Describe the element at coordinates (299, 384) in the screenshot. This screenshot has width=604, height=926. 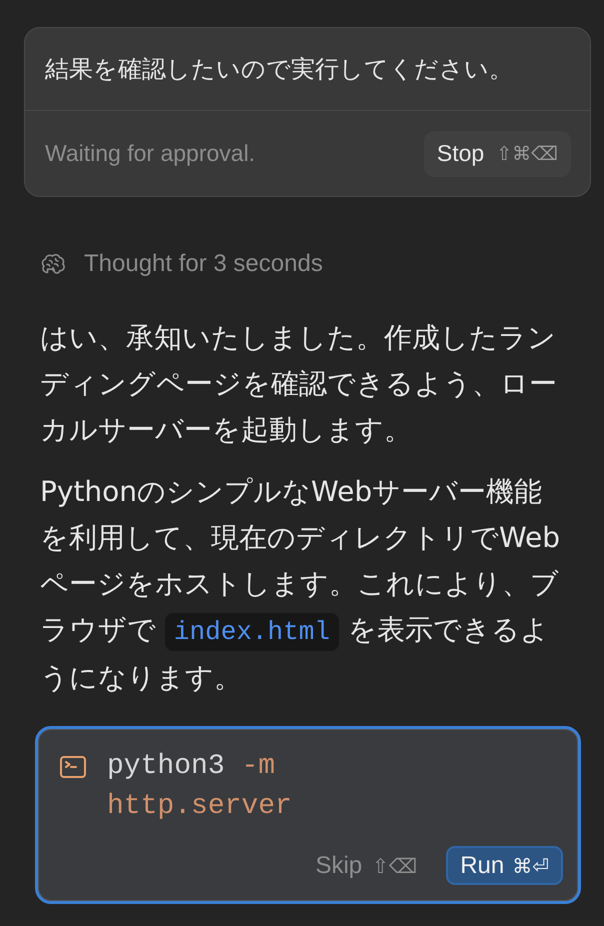
I see `assistant-paragraph: はい、承知いたしました。作成したランディングページを確認できるよう、ローカルサーバーを起動します。` at that location.